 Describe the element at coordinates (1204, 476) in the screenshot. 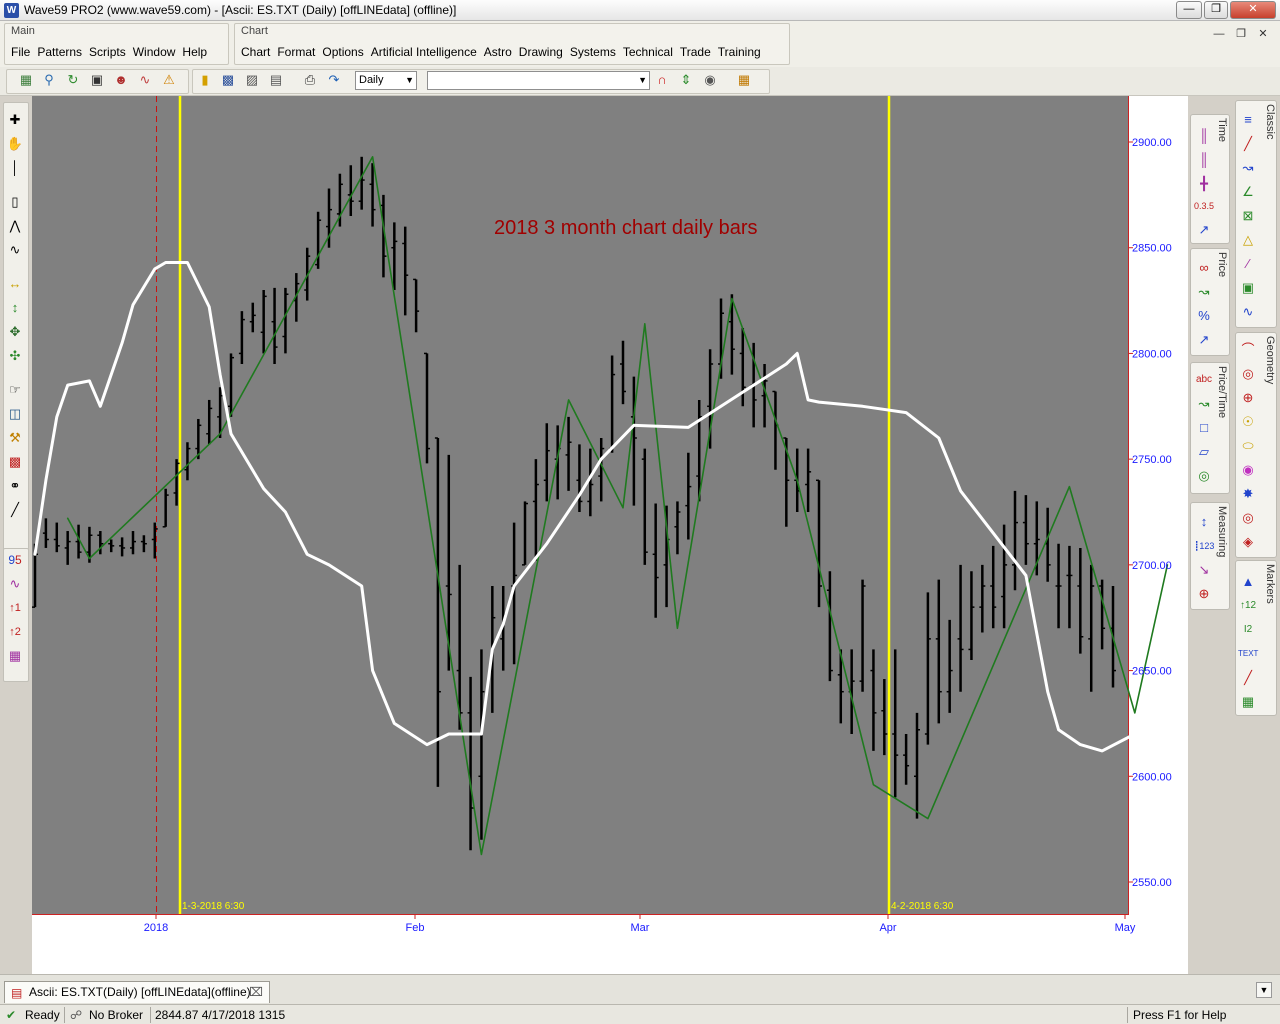

I see `spiral-icon: ◎` at that location.